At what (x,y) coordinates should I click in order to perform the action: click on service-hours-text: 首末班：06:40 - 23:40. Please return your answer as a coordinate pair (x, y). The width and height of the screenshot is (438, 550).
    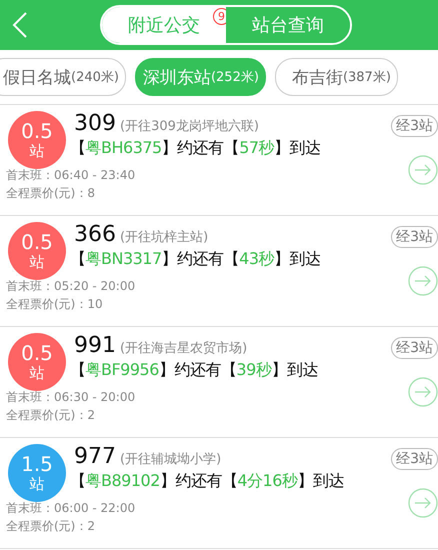
    Looking at the image, I should click on (71, 175).